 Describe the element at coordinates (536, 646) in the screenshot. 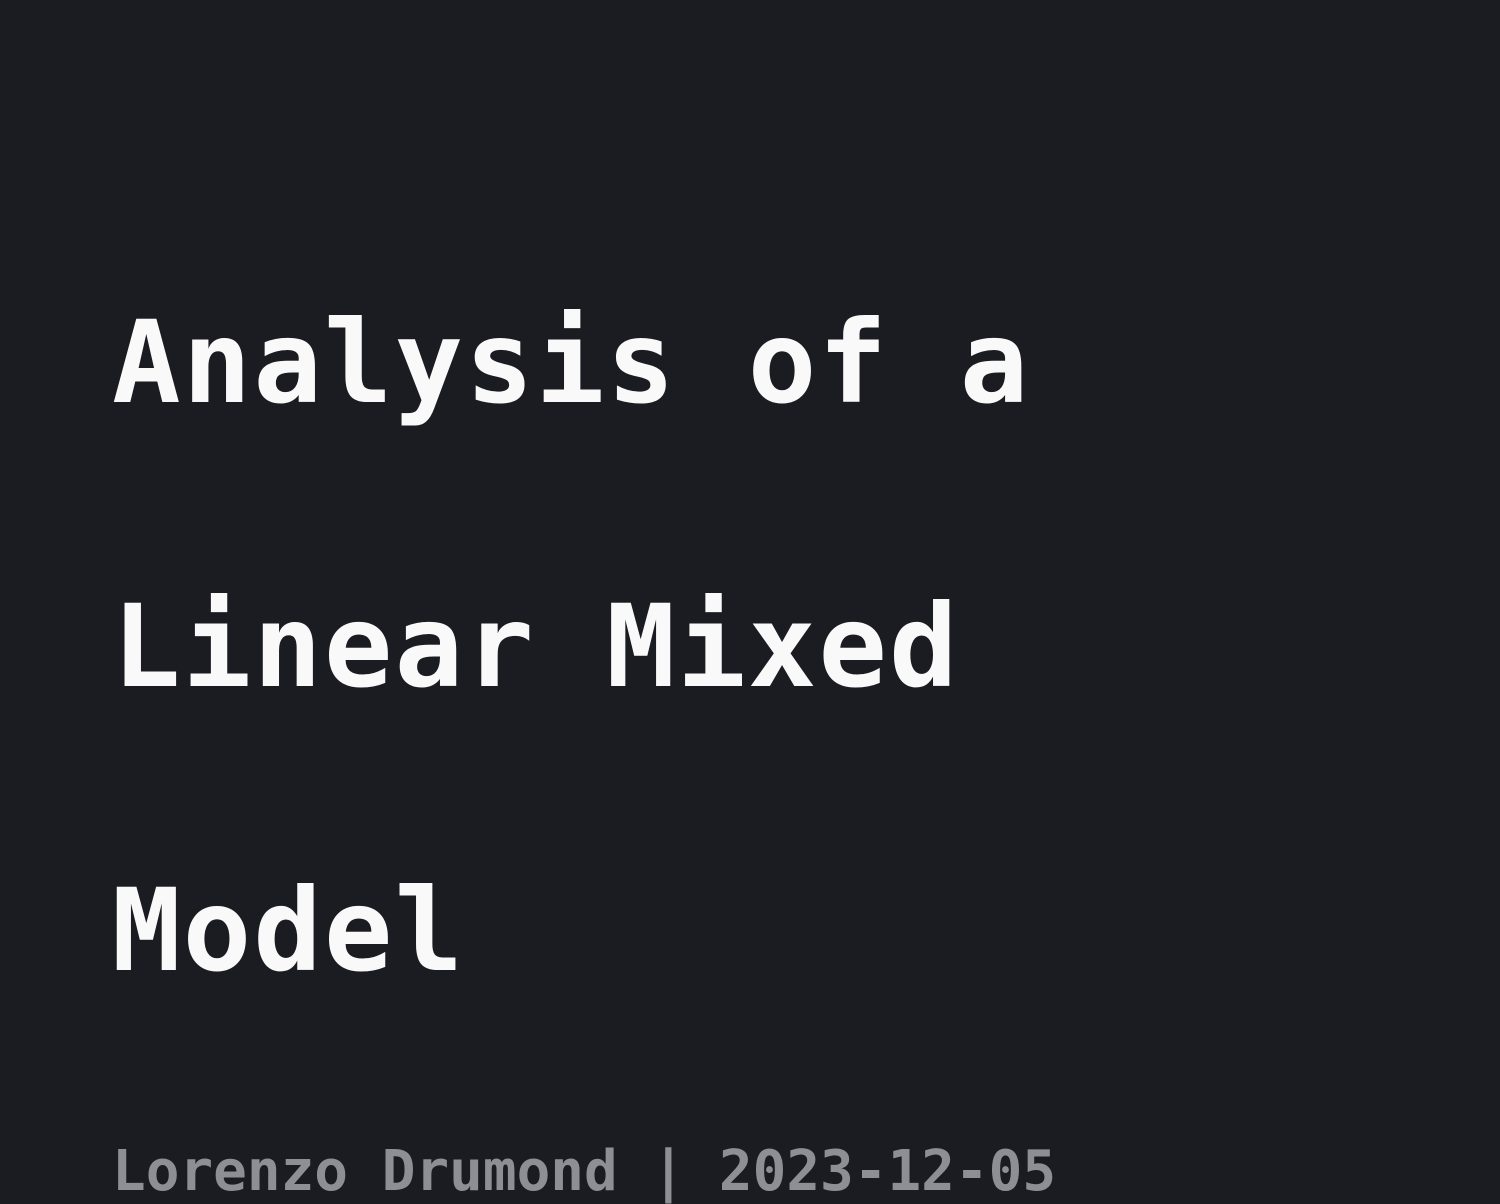

I see `title-line: Linear Mixed` at that location.